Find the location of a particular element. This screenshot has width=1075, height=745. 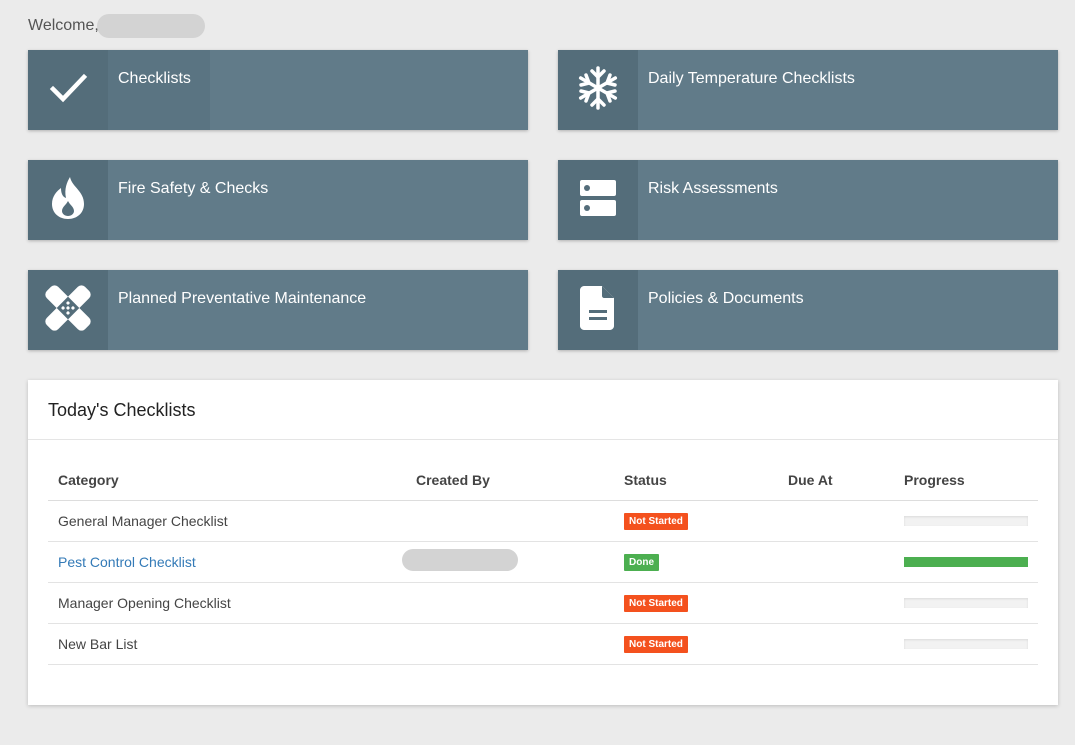

tile-label: Daily Temperature Checklists is located at coordinates (751, 78).